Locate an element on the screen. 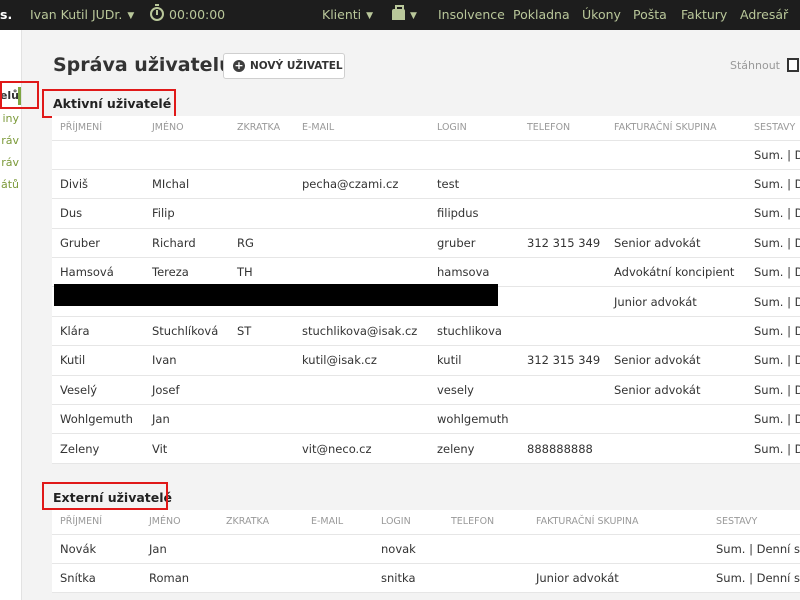  nav-klienti: Klienti ▼ is located at coordinates (347, 15).